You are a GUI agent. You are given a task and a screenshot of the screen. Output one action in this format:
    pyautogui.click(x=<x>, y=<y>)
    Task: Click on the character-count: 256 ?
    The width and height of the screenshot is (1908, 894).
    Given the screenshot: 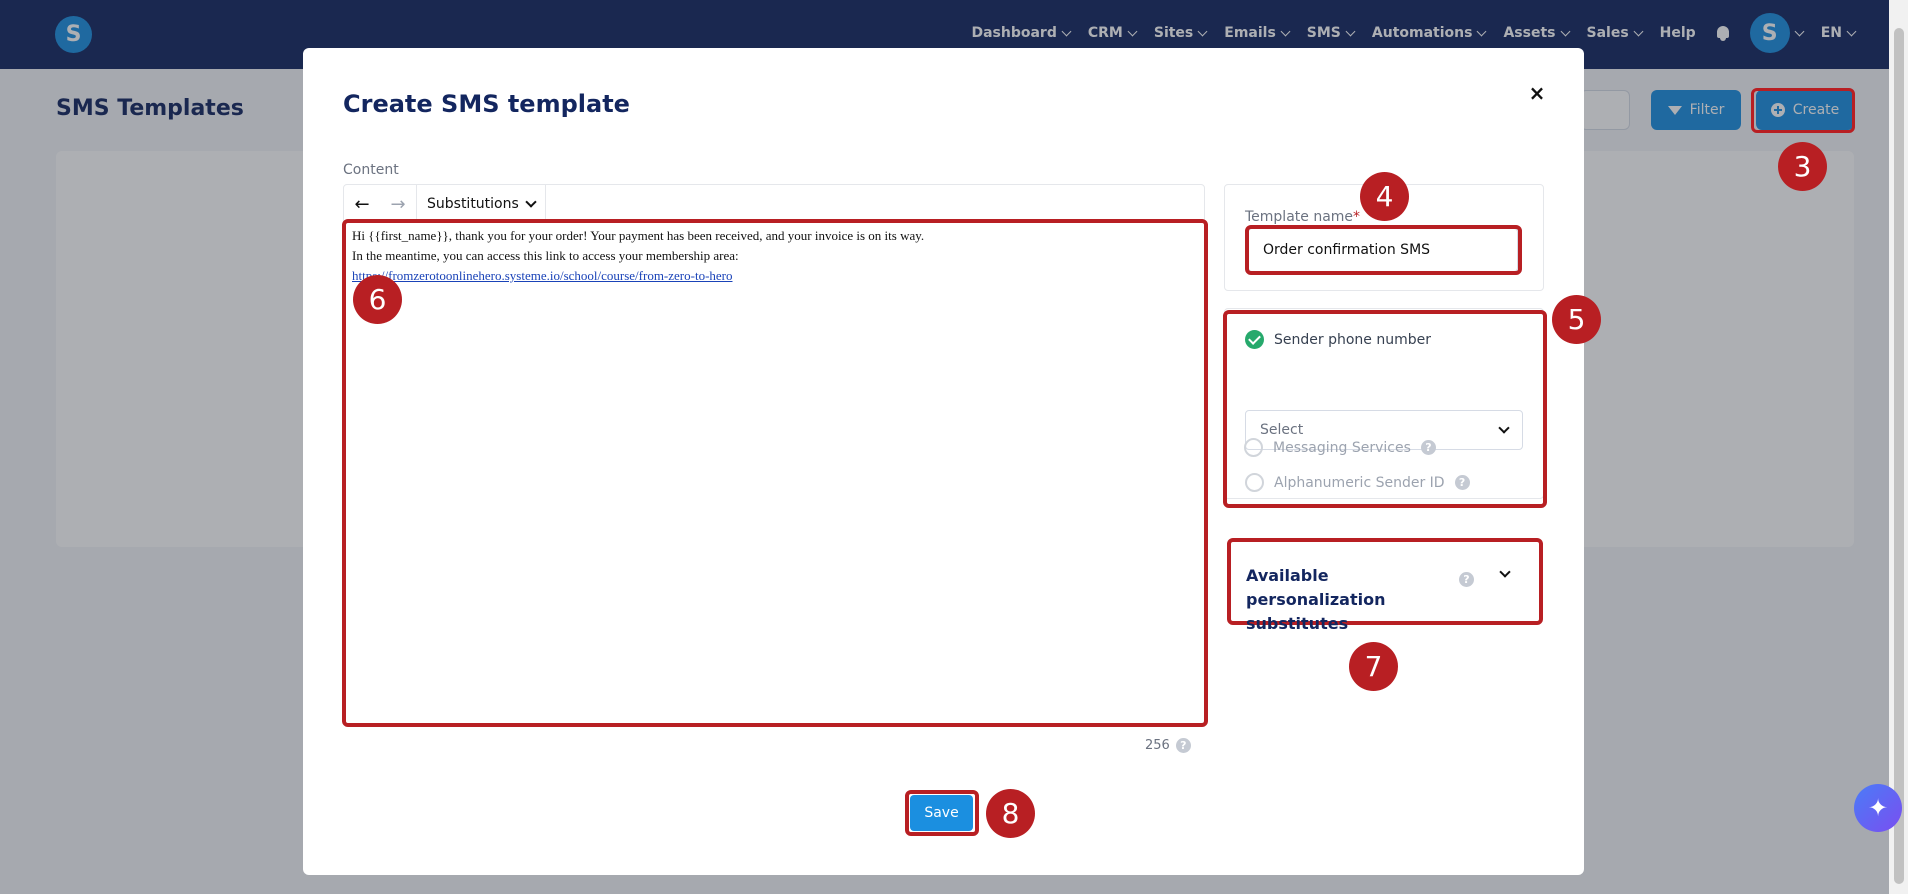 What is the action you would take?
    pyautogui.click(x=1168, y=745)
    